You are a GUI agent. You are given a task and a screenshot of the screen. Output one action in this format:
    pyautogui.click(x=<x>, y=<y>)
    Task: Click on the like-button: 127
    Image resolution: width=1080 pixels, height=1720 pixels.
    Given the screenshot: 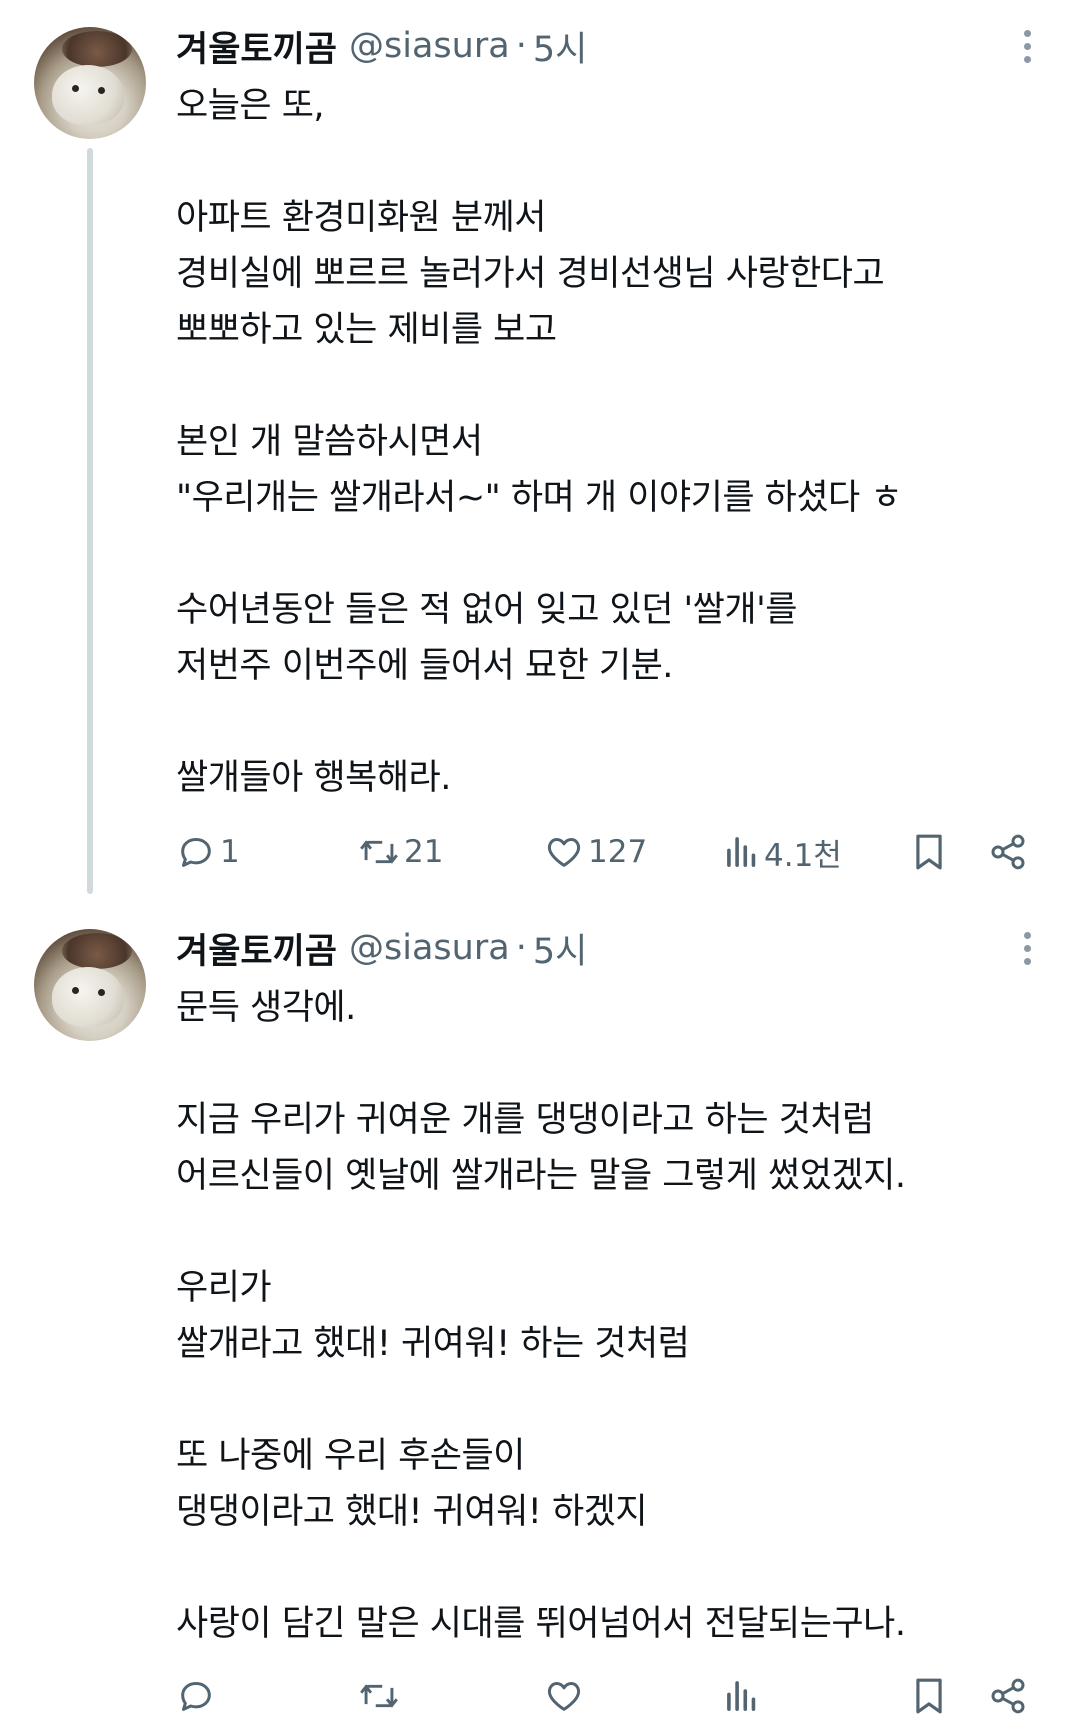 What is the action you would take?
    pyautogui.click(x=595, y=852)
    